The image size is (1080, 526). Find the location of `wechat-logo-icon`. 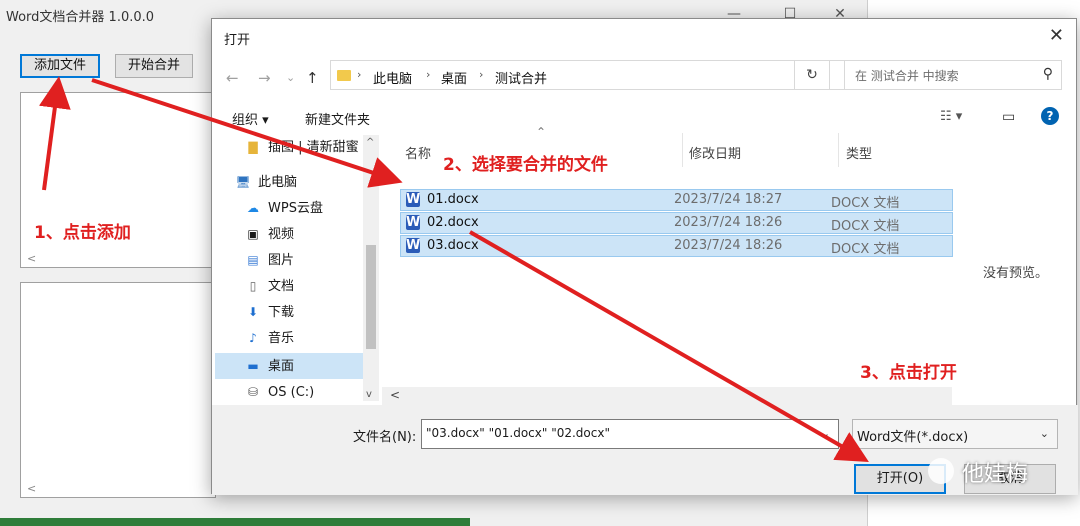

wechat-logo-icon is located at coordinates (941, 471).